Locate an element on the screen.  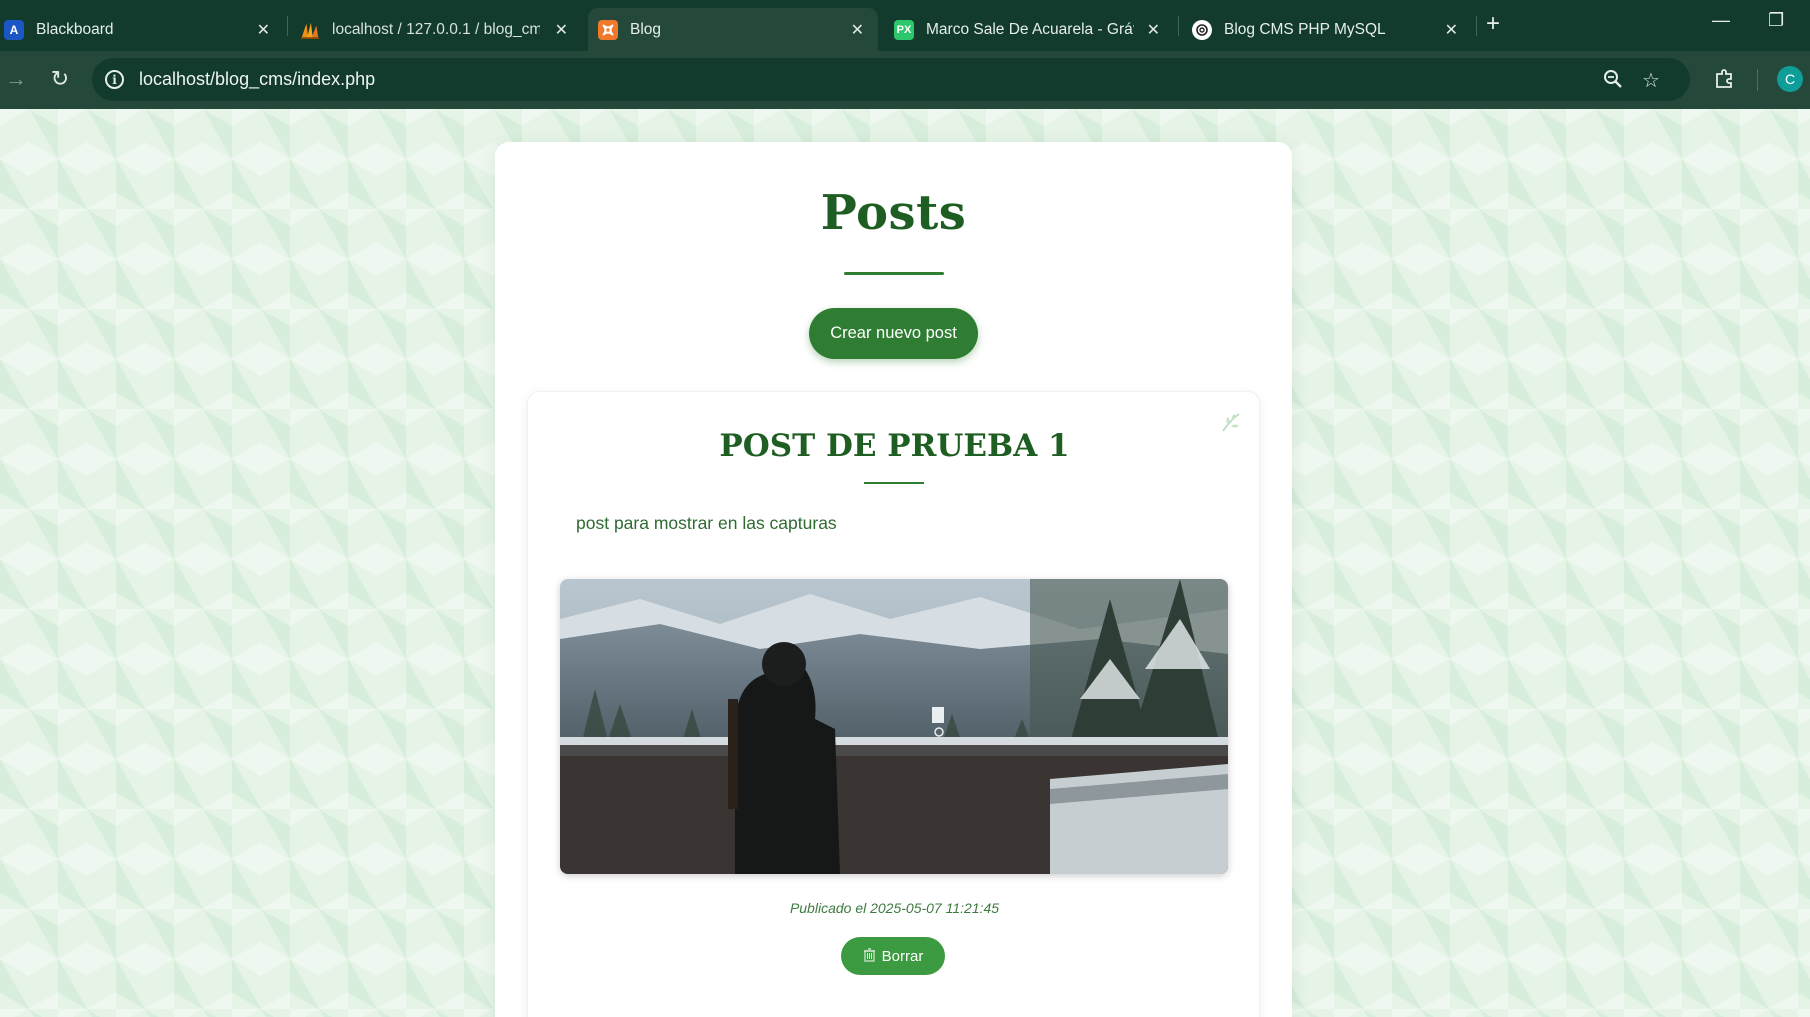
extensions-icon is located at coordinates (1724, 79).